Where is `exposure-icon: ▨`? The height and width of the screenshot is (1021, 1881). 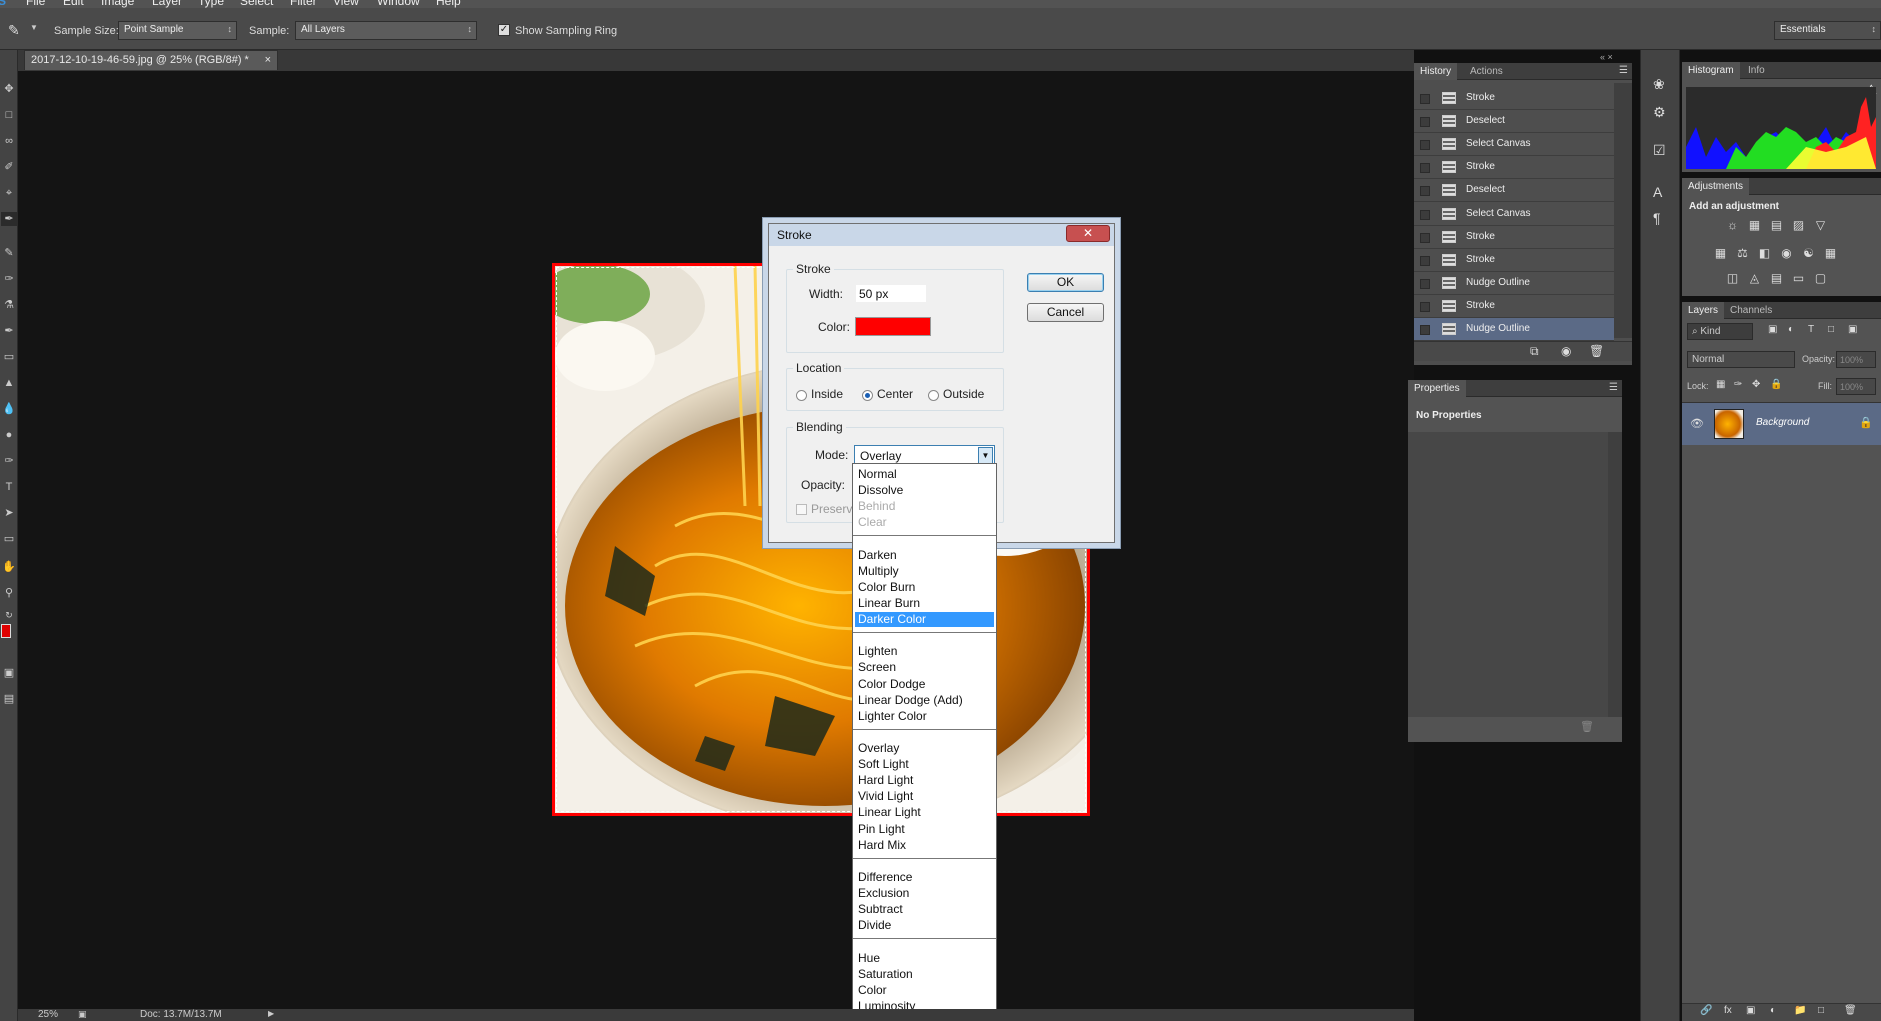
exposure-icon: ▨ is located at coordinates (1798, 225).